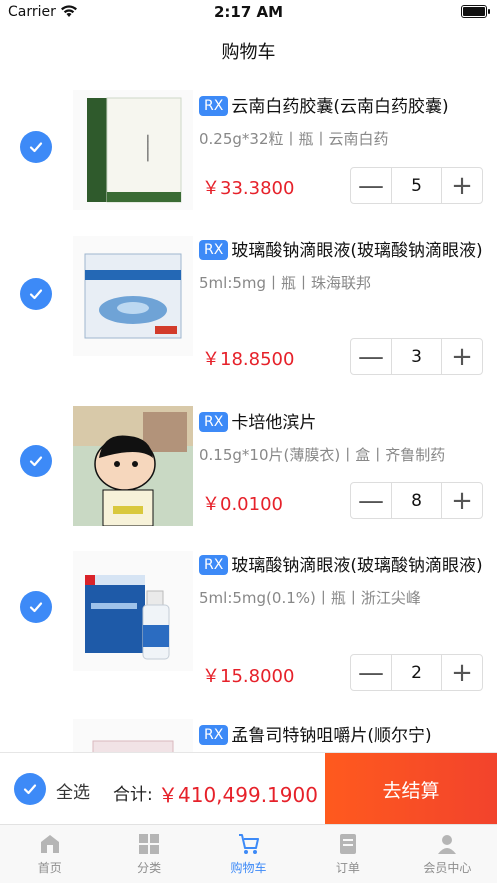  I want to click on cart-item: RX 孟鲁司特钠咀嚼片(顺尔宁), so click(248, 735).